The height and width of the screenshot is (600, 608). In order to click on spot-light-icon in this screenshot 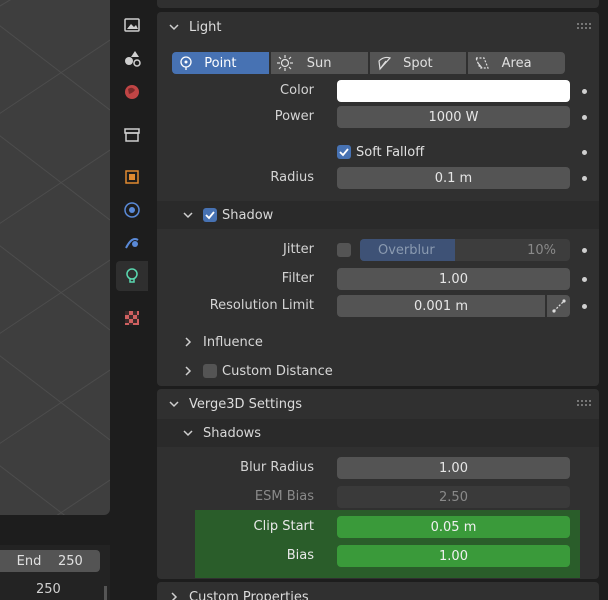, I will do `click(384, 63)`.